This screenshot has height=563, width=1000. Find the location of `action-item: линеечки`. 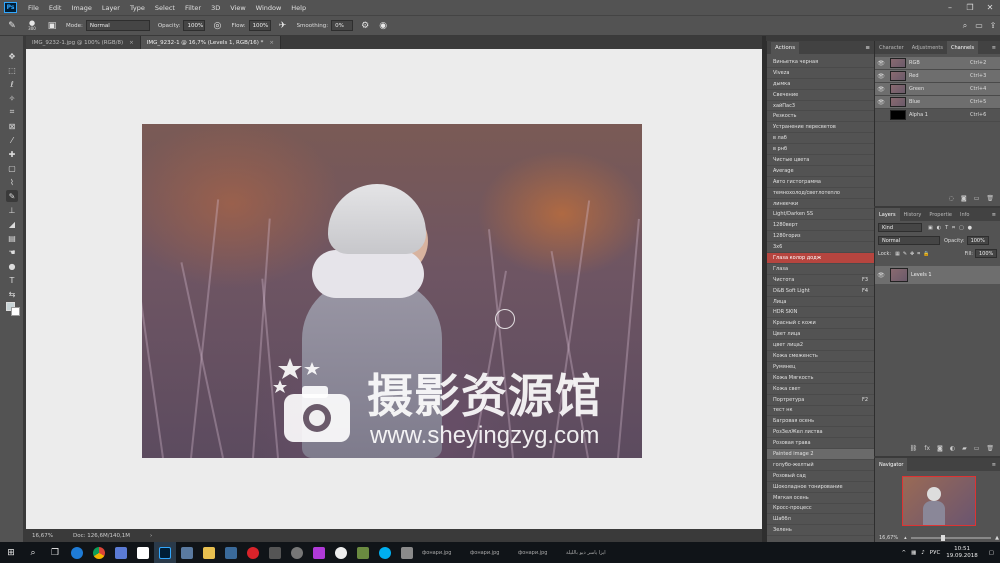

action-item: линеечки is located at coordinates (820, 204).